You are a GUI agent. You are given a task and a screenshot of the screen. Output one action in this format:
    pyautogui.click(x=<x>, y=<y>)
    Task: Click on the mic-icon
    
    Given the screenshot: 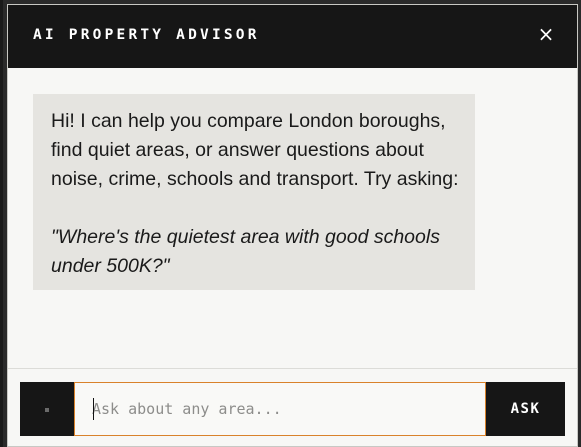 What is the action you would take?
    pyautogui.click(x=47, y=410)
    